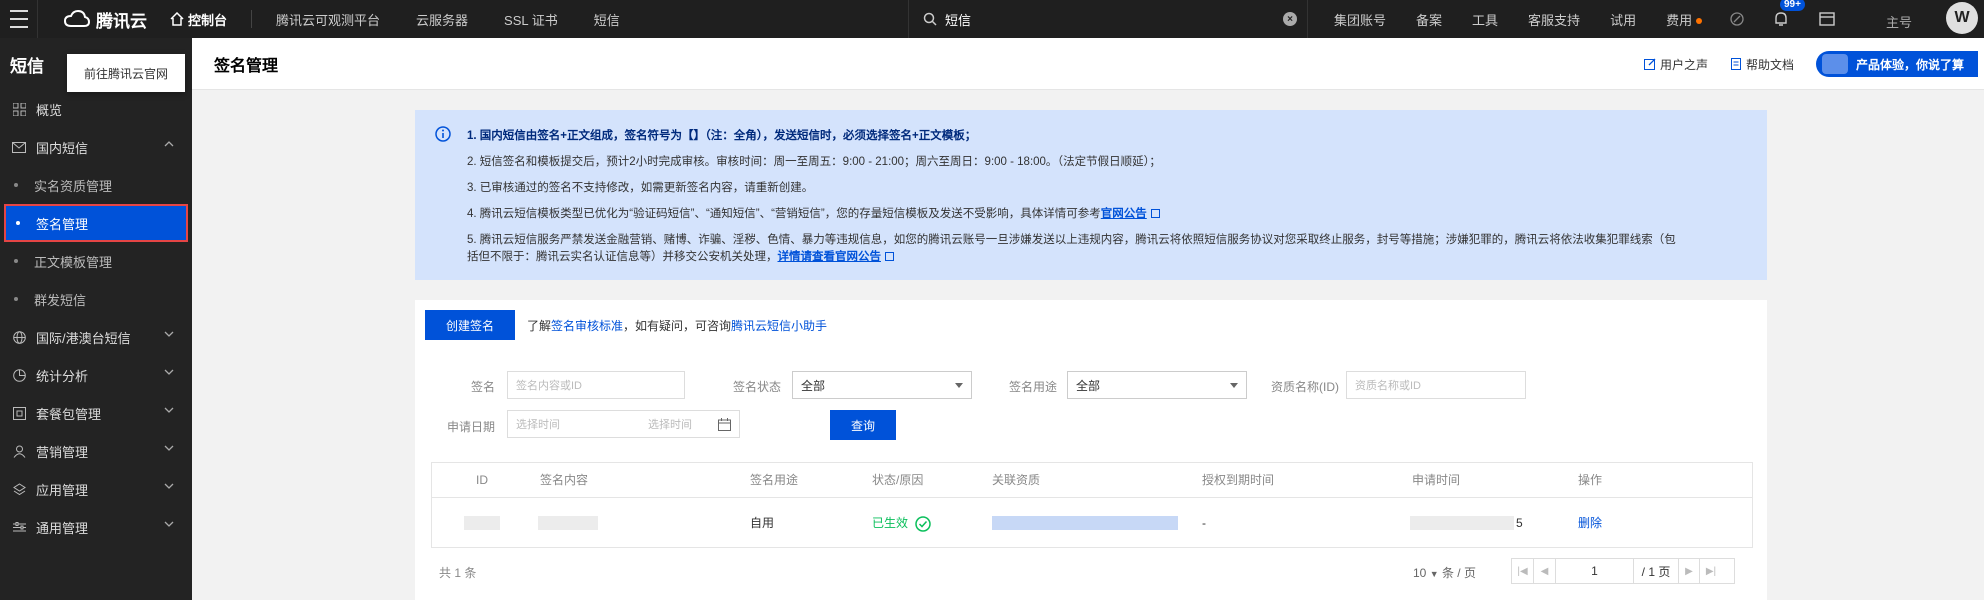 Image resolution: width=1984 pixels, height=600 pixels. Describe the element at coordinates (1762, 64) in the screenshot. I see `help-doc-link: 帮助文档` at that location.